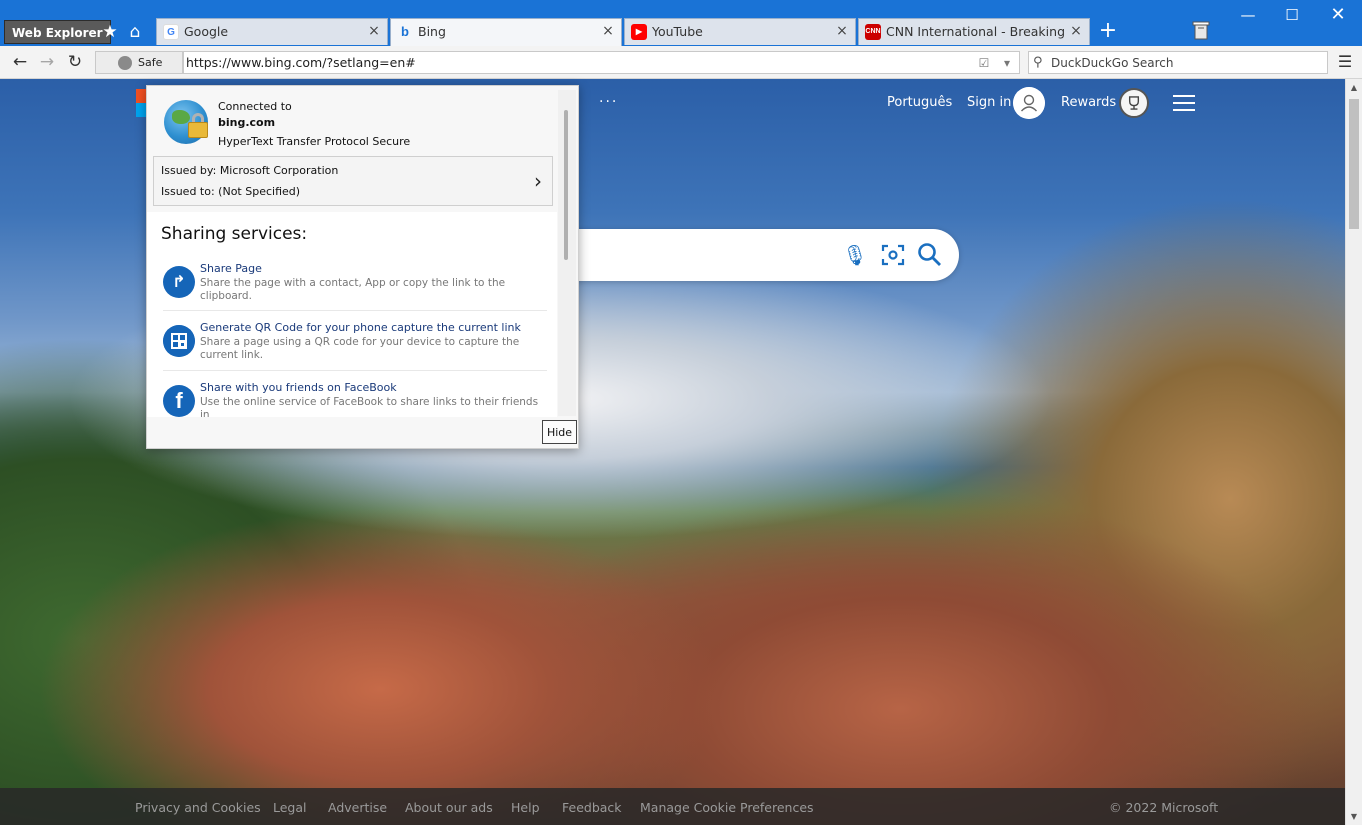 This screenshot has width=1362, height=825. I want to click on footer-link-about-ads: About our ads, so click(449, 807).